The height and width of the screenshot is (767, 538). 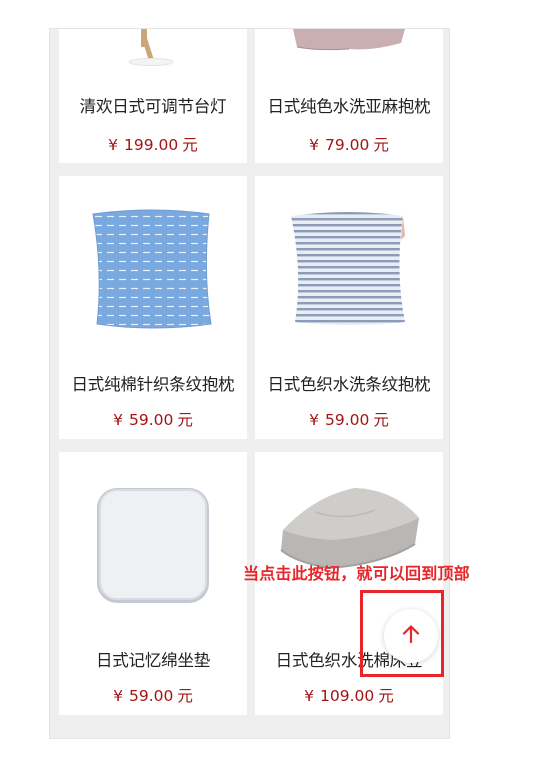 What do you see at coordinates (349, 145) in the screenshot?
I see `product-price: ¥79.00 元` at bounding box center [349, 145].